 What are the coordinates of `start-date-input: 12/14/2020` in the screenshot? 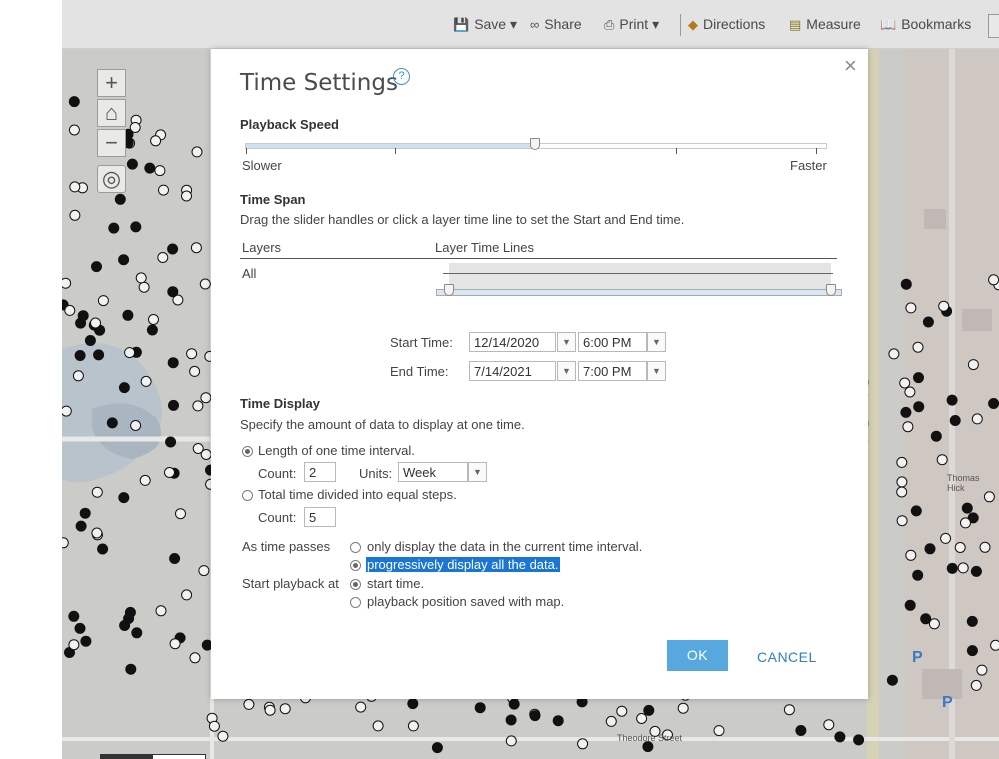 It's located at (512, 342).